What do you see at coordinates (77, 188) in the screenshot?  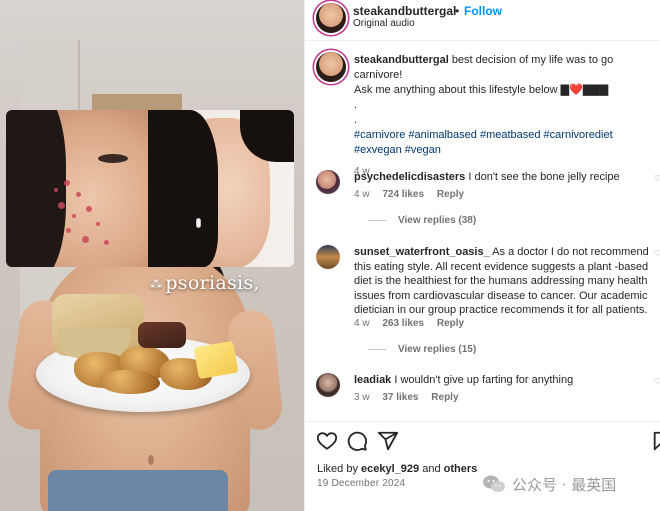 I see `before-photo` at bounding box center [77, 188].